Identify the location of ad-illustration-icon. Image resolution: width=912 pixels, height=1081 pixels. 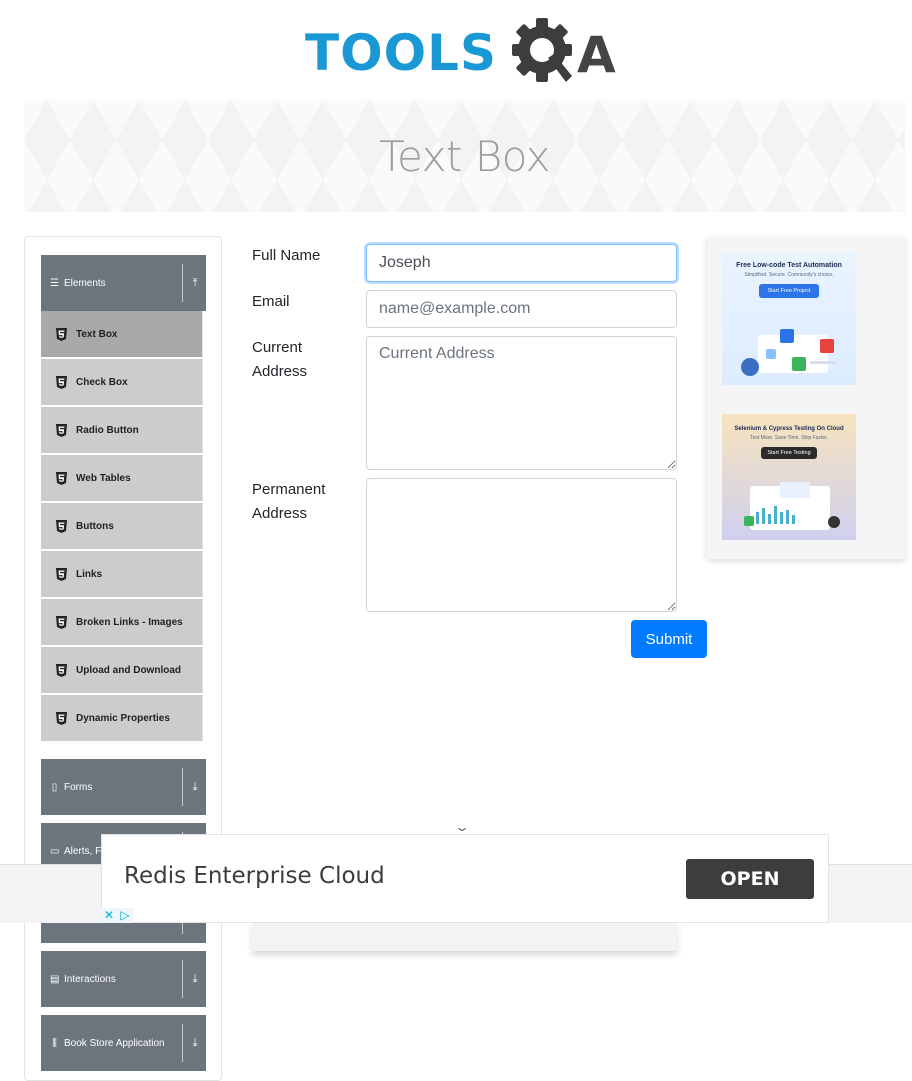
(788, 352).